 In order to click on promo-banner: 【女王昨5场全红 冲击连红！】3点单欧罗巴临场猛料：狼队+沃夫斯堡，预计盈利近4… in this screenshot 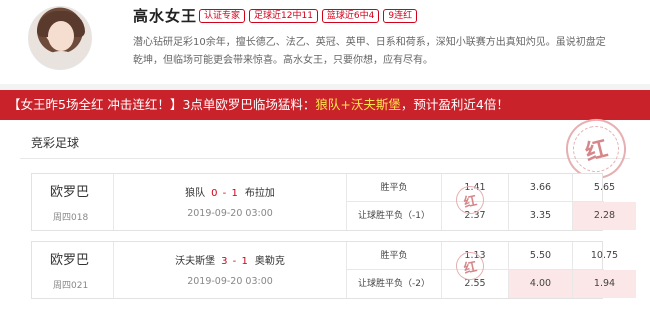, I will do `click(325, 105)`.